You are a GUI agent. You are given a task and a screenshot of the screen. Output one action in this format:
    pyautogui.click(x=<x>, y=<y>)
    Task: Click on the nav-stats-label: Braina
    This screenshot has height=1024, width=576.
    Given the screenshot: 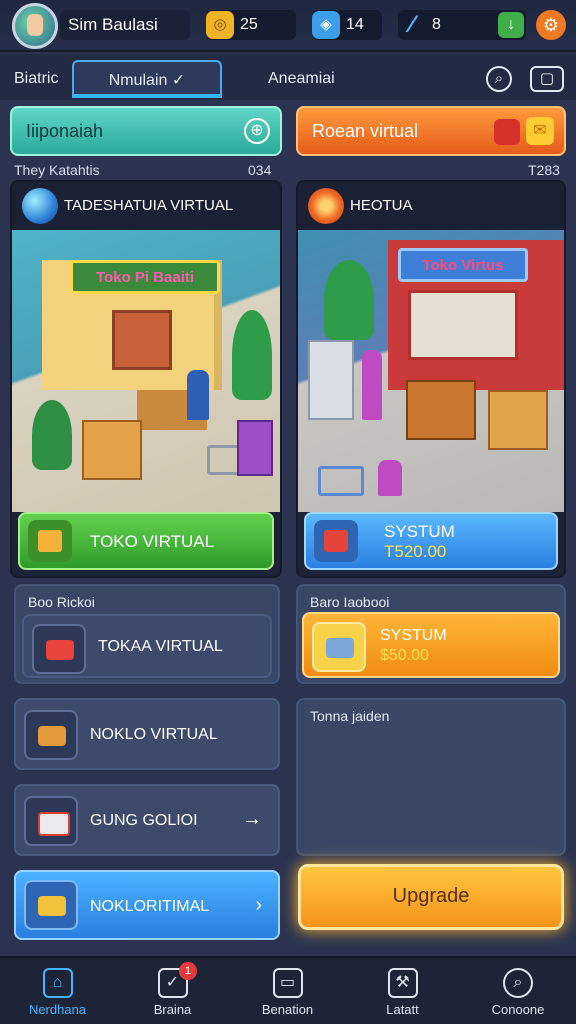 What is the action you would take?
    pyautogui.click(x=172, y=1009)
    